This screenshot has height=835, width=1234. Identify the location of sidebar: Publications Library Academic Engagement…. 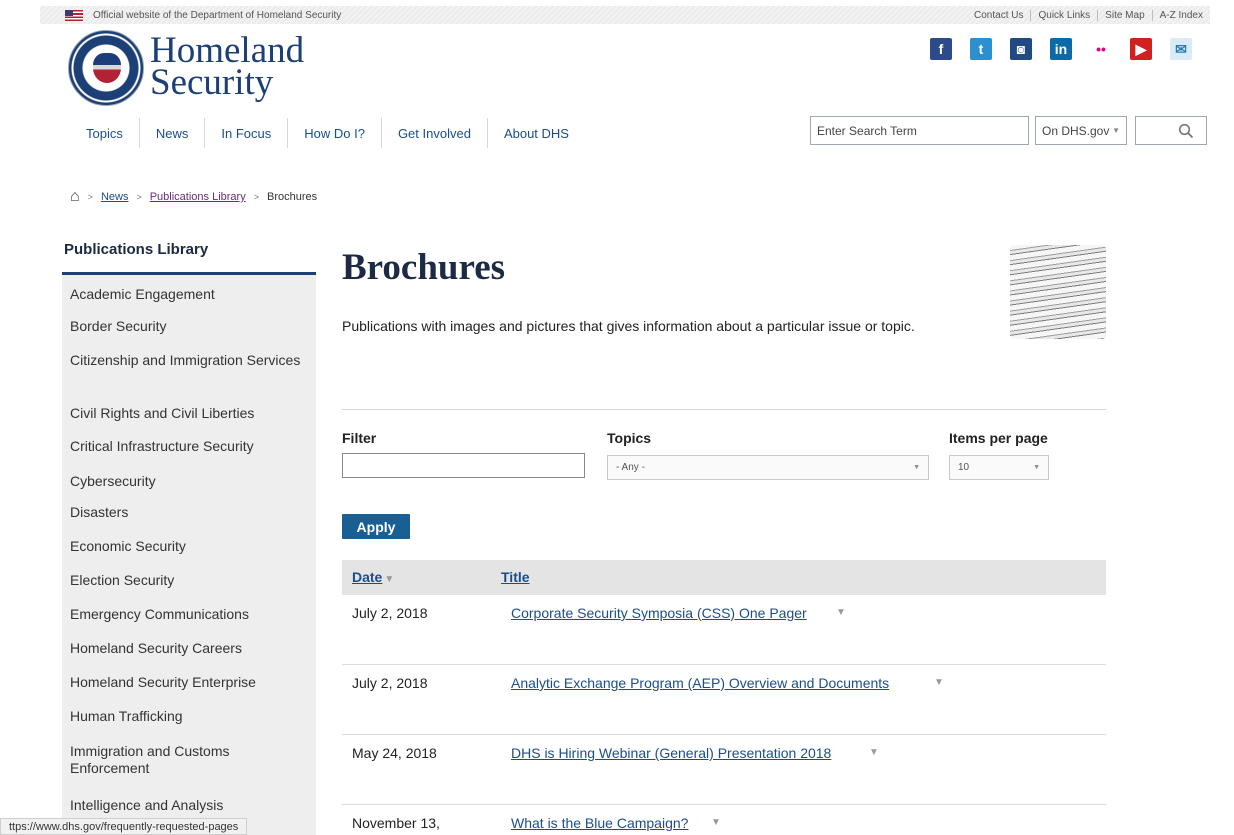
(189, 537).